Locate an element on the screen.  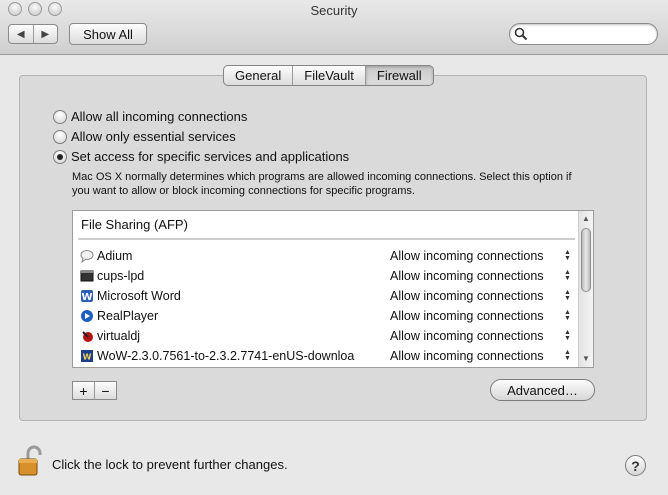
tab-filevault: FileVault is located at coordinates (329, 75).